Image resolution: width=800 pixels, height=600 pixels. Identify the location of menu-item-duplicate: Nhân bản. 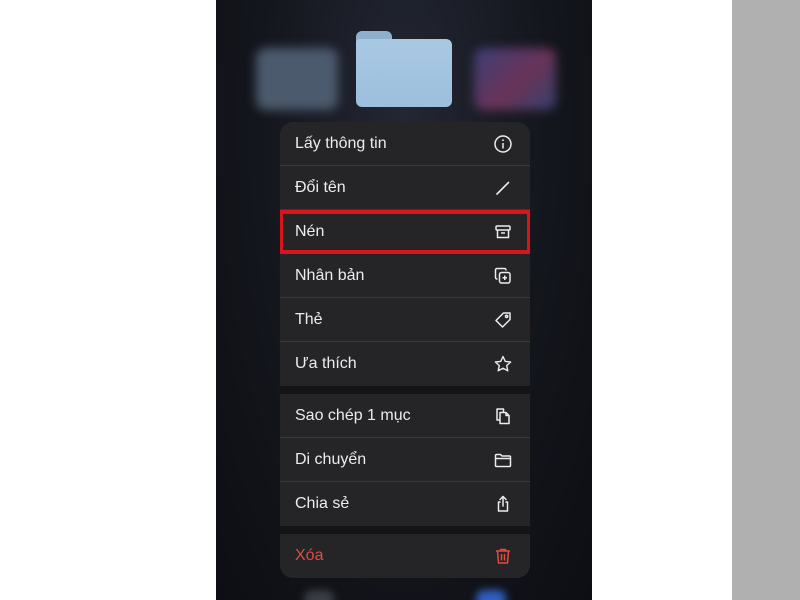
(405, 276).